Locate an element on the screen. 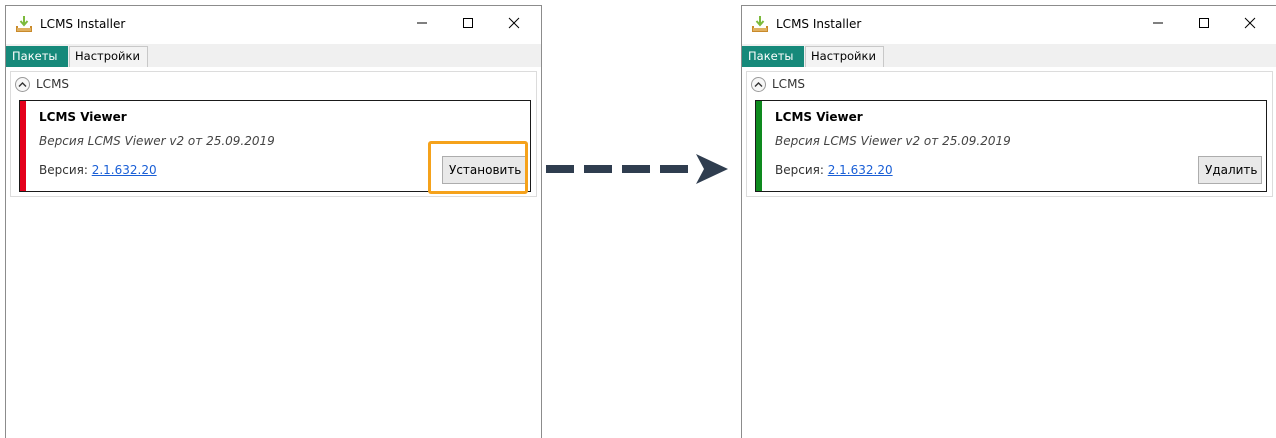  status-stripe-installed is located at coordinates (759, 146).